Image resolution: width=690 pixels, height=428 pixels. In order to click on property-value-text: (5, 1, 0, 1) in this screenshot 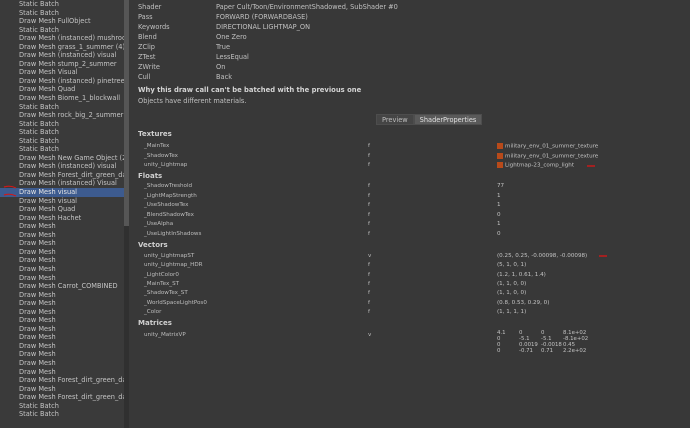, I will do `click(512, 265)`.